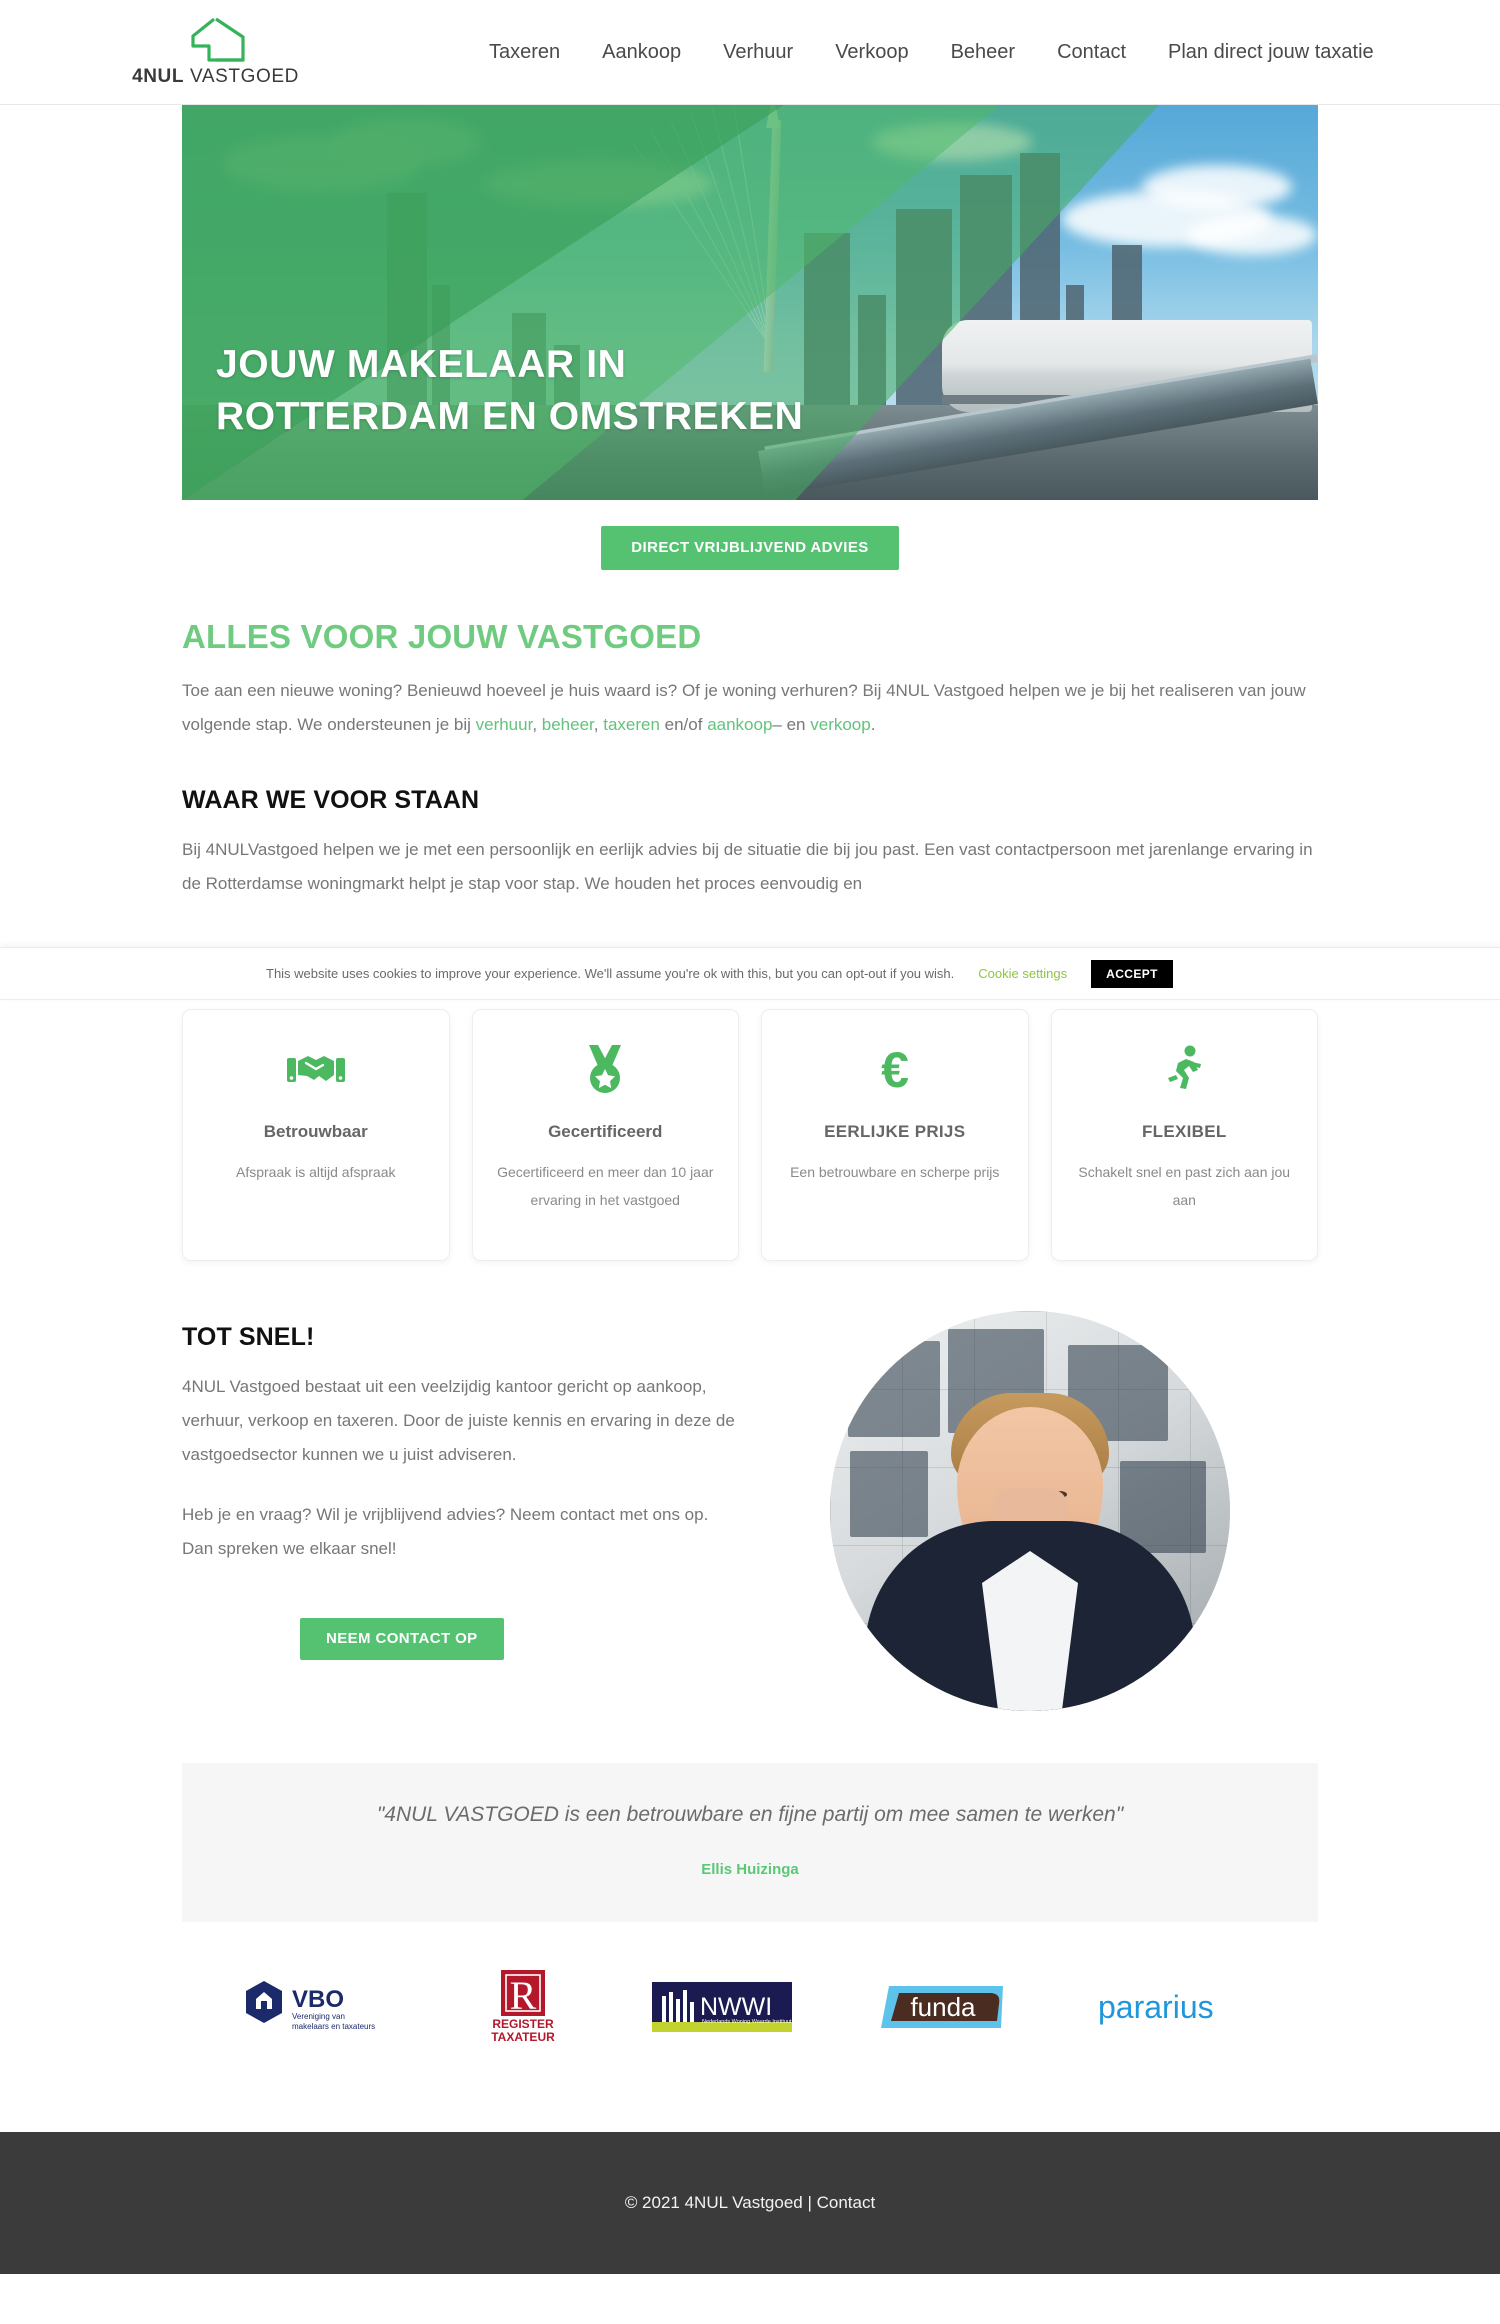 Image resolution: width=1500 pixels, height=2324 pixels. Describe the element at coordinates (1030, 1631) in the screenshot. I see `portrait-shirt` at that location.